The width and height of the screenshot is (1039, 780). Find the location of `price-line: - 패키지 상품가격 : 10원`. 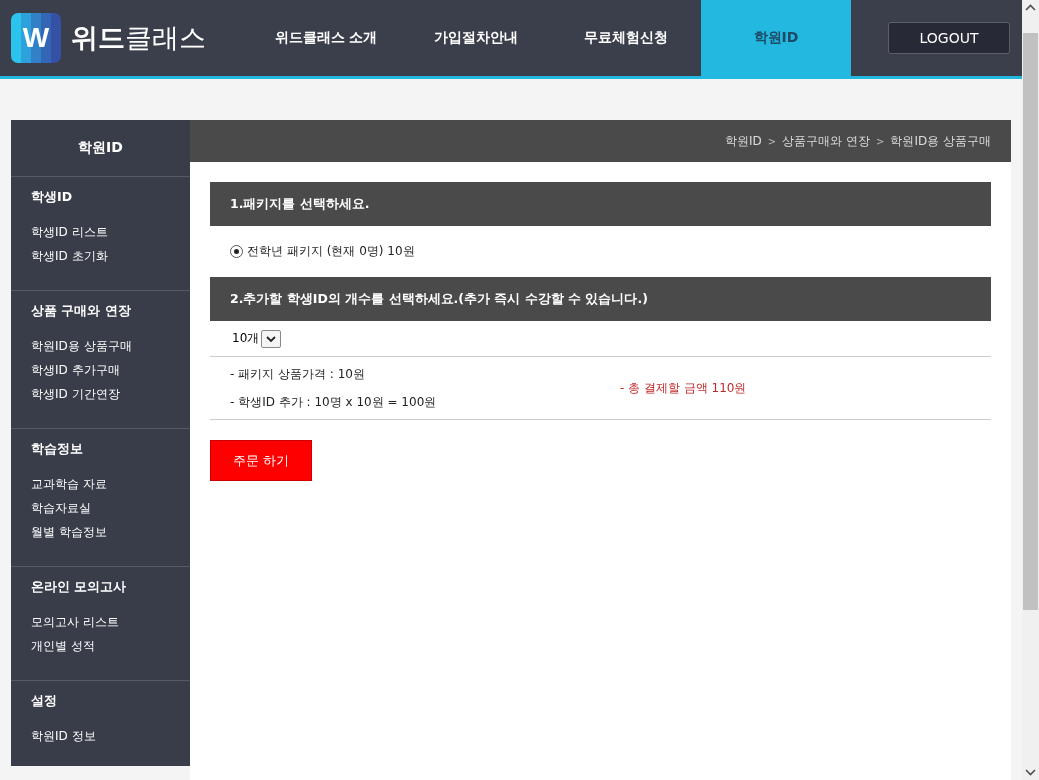

price-line: - 패키지 상품가격 : 10원 is located at coordinates (298, 374).